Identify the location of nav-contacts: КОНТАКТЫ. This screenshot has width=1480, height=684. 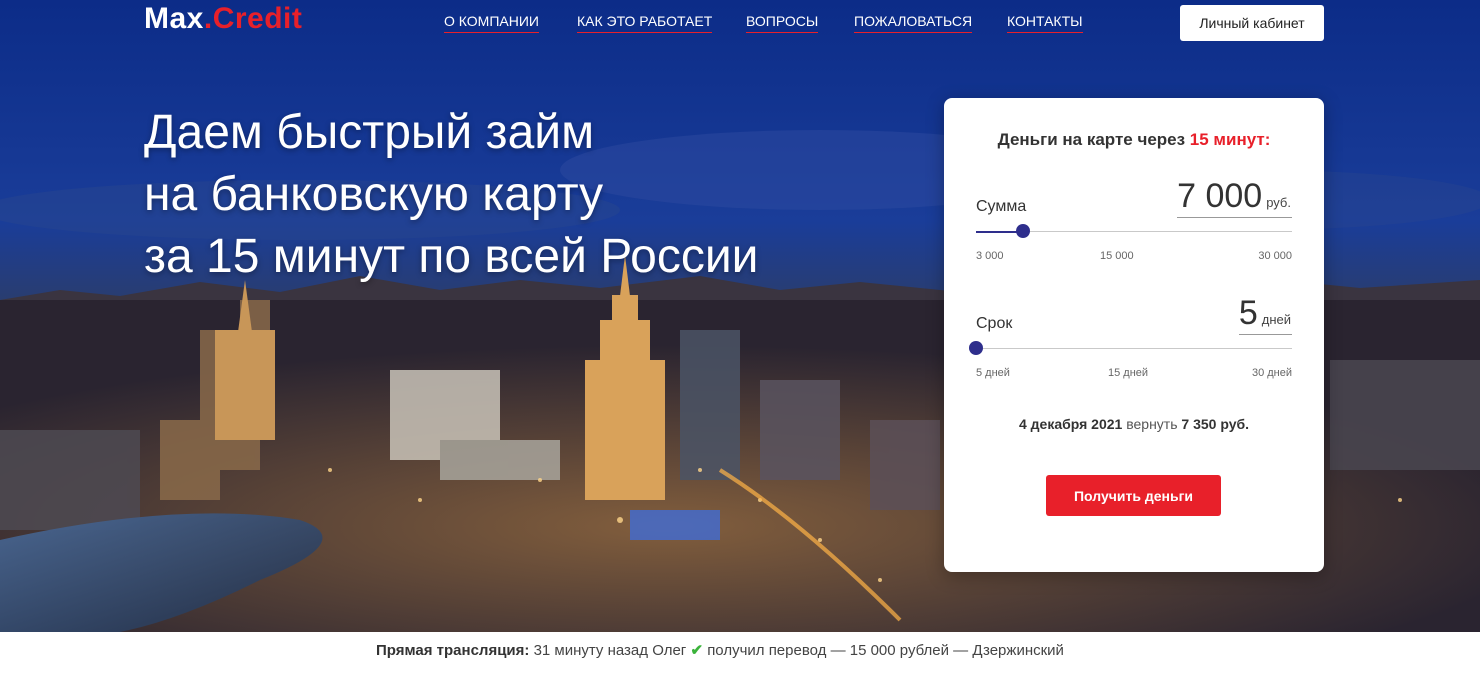
(1045, 23).